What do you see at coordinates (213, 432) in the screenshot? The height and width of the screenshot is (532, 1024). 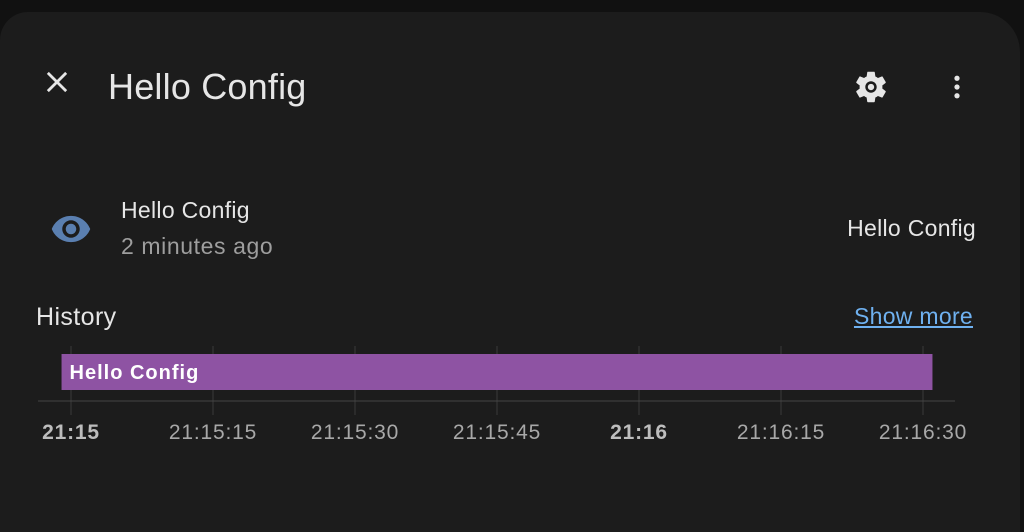 I see `x-tick-label: 21:15:15` at bounding box center [213, 432].